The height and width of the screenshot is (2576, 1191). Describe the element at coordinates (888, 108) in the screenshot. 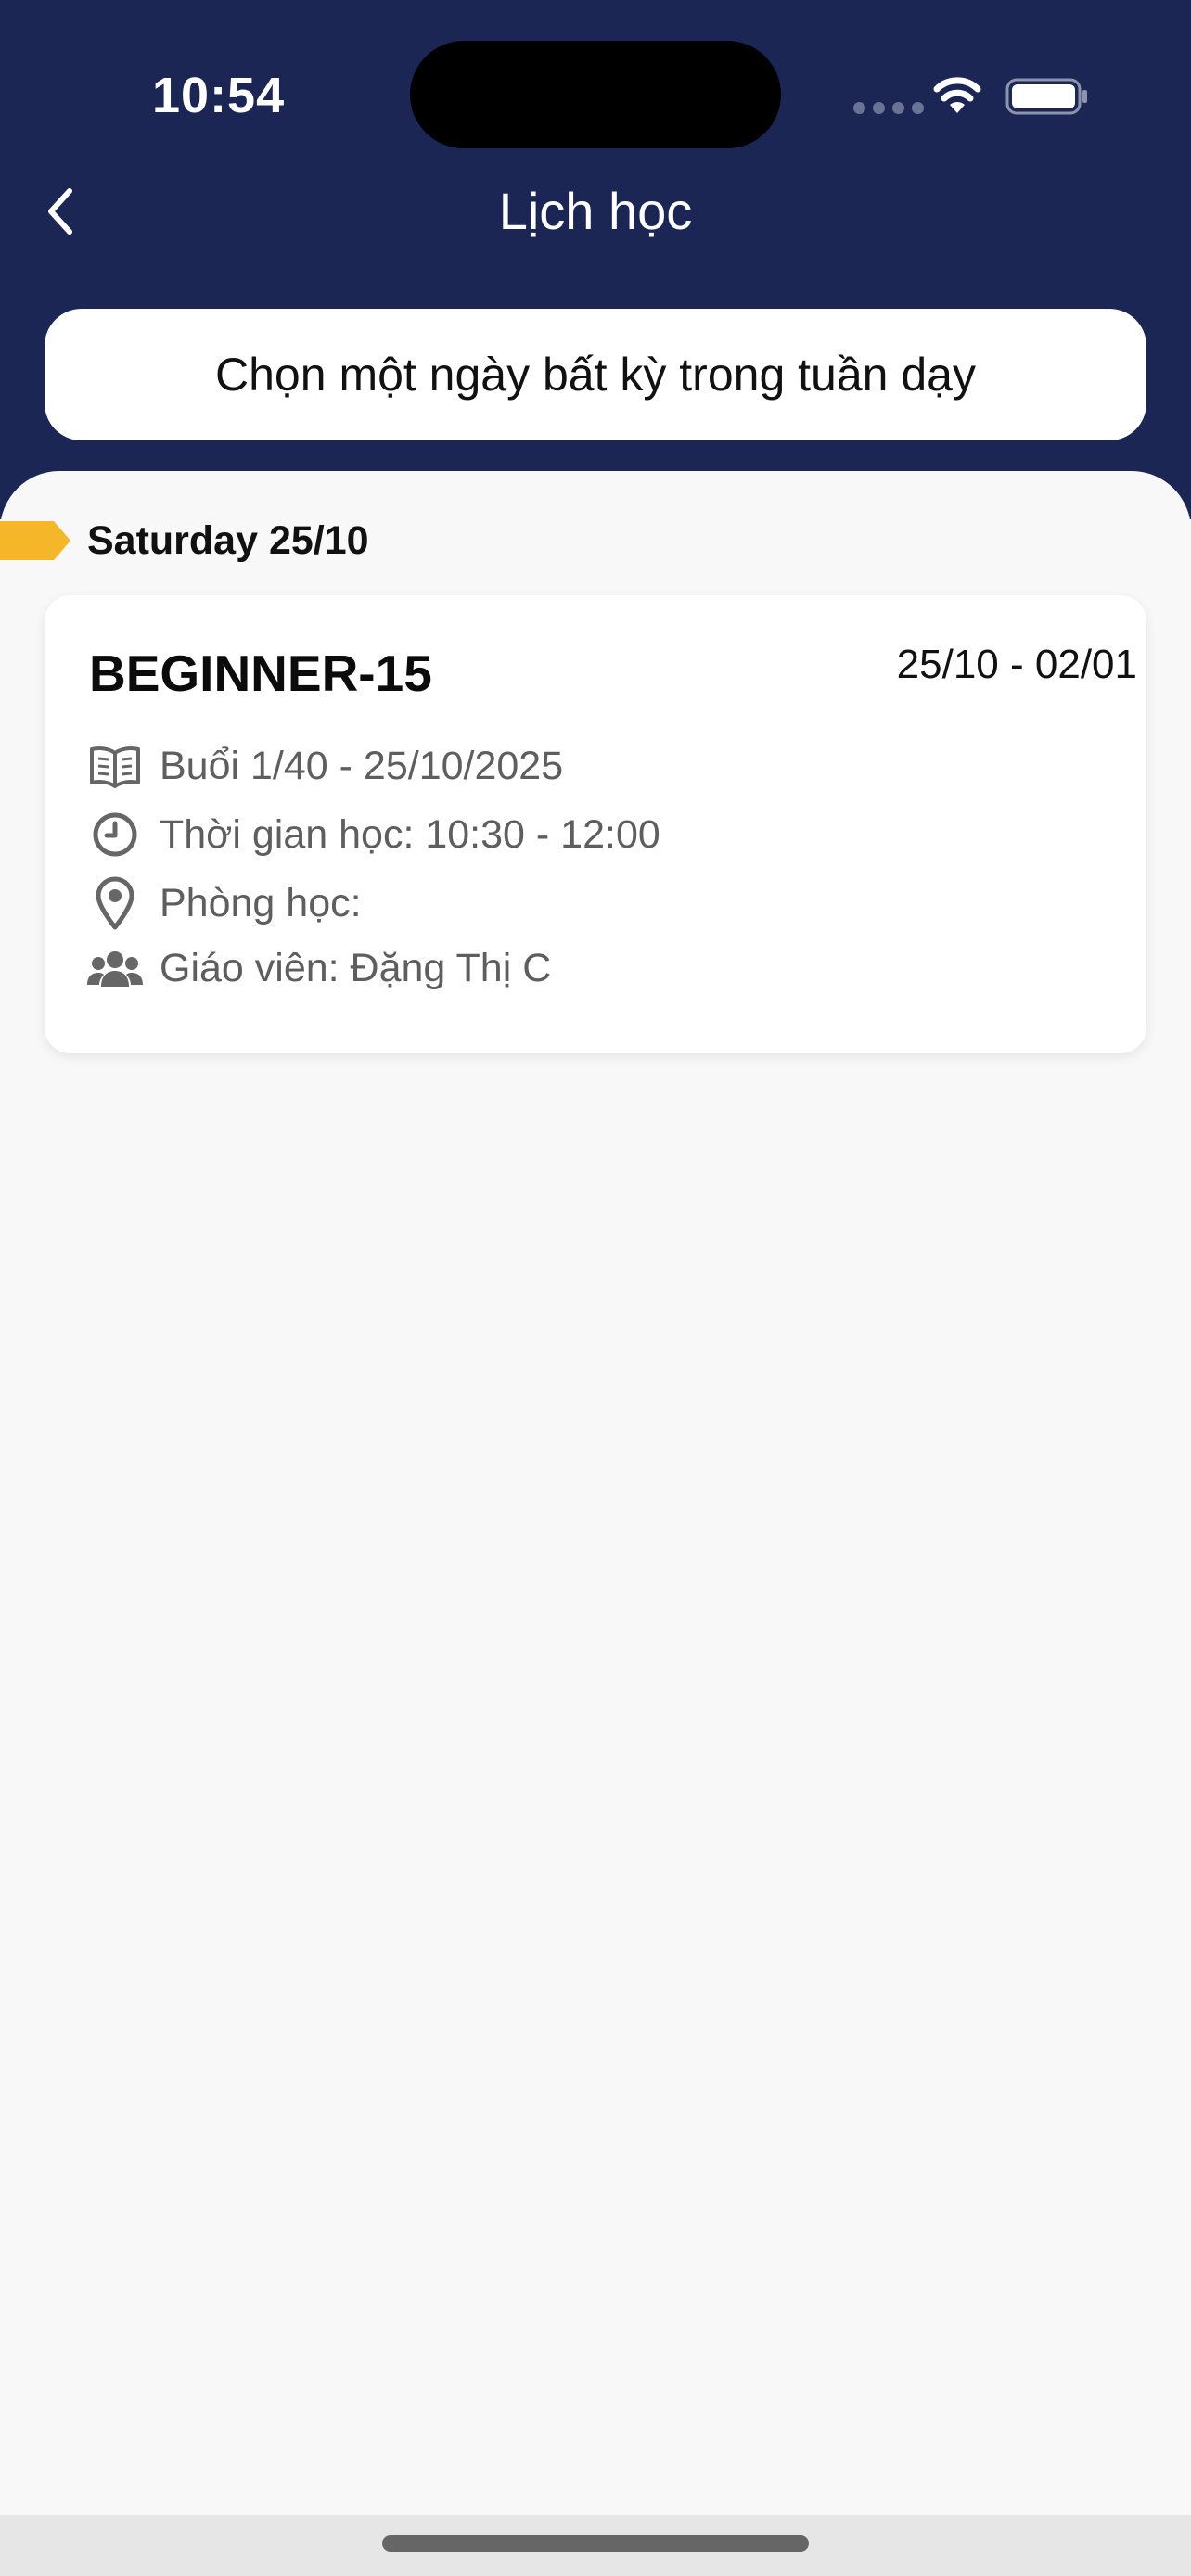

I see `cellular-signal-icon` at that location.